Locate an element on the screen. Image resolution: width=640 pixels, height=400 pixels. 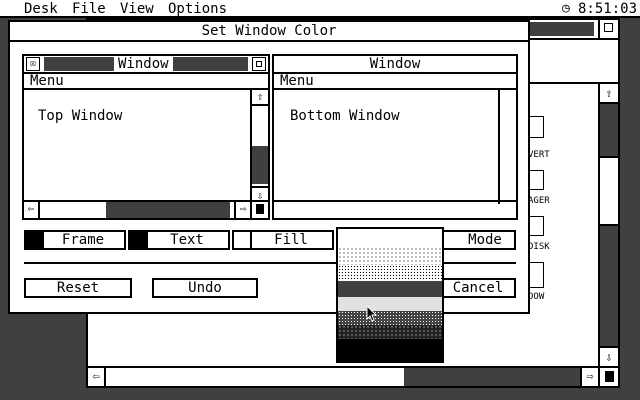
bottom-window-title: Window is located at coordinates (395, 64).